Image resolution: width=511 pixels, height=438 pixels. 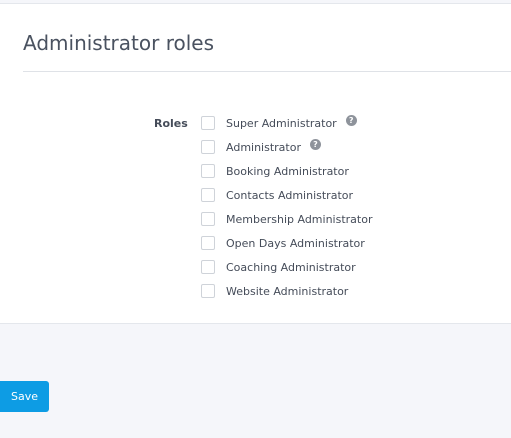 I want to click on role-coaching-administrator: Coaching Administrator, so click(x=286, y=267).